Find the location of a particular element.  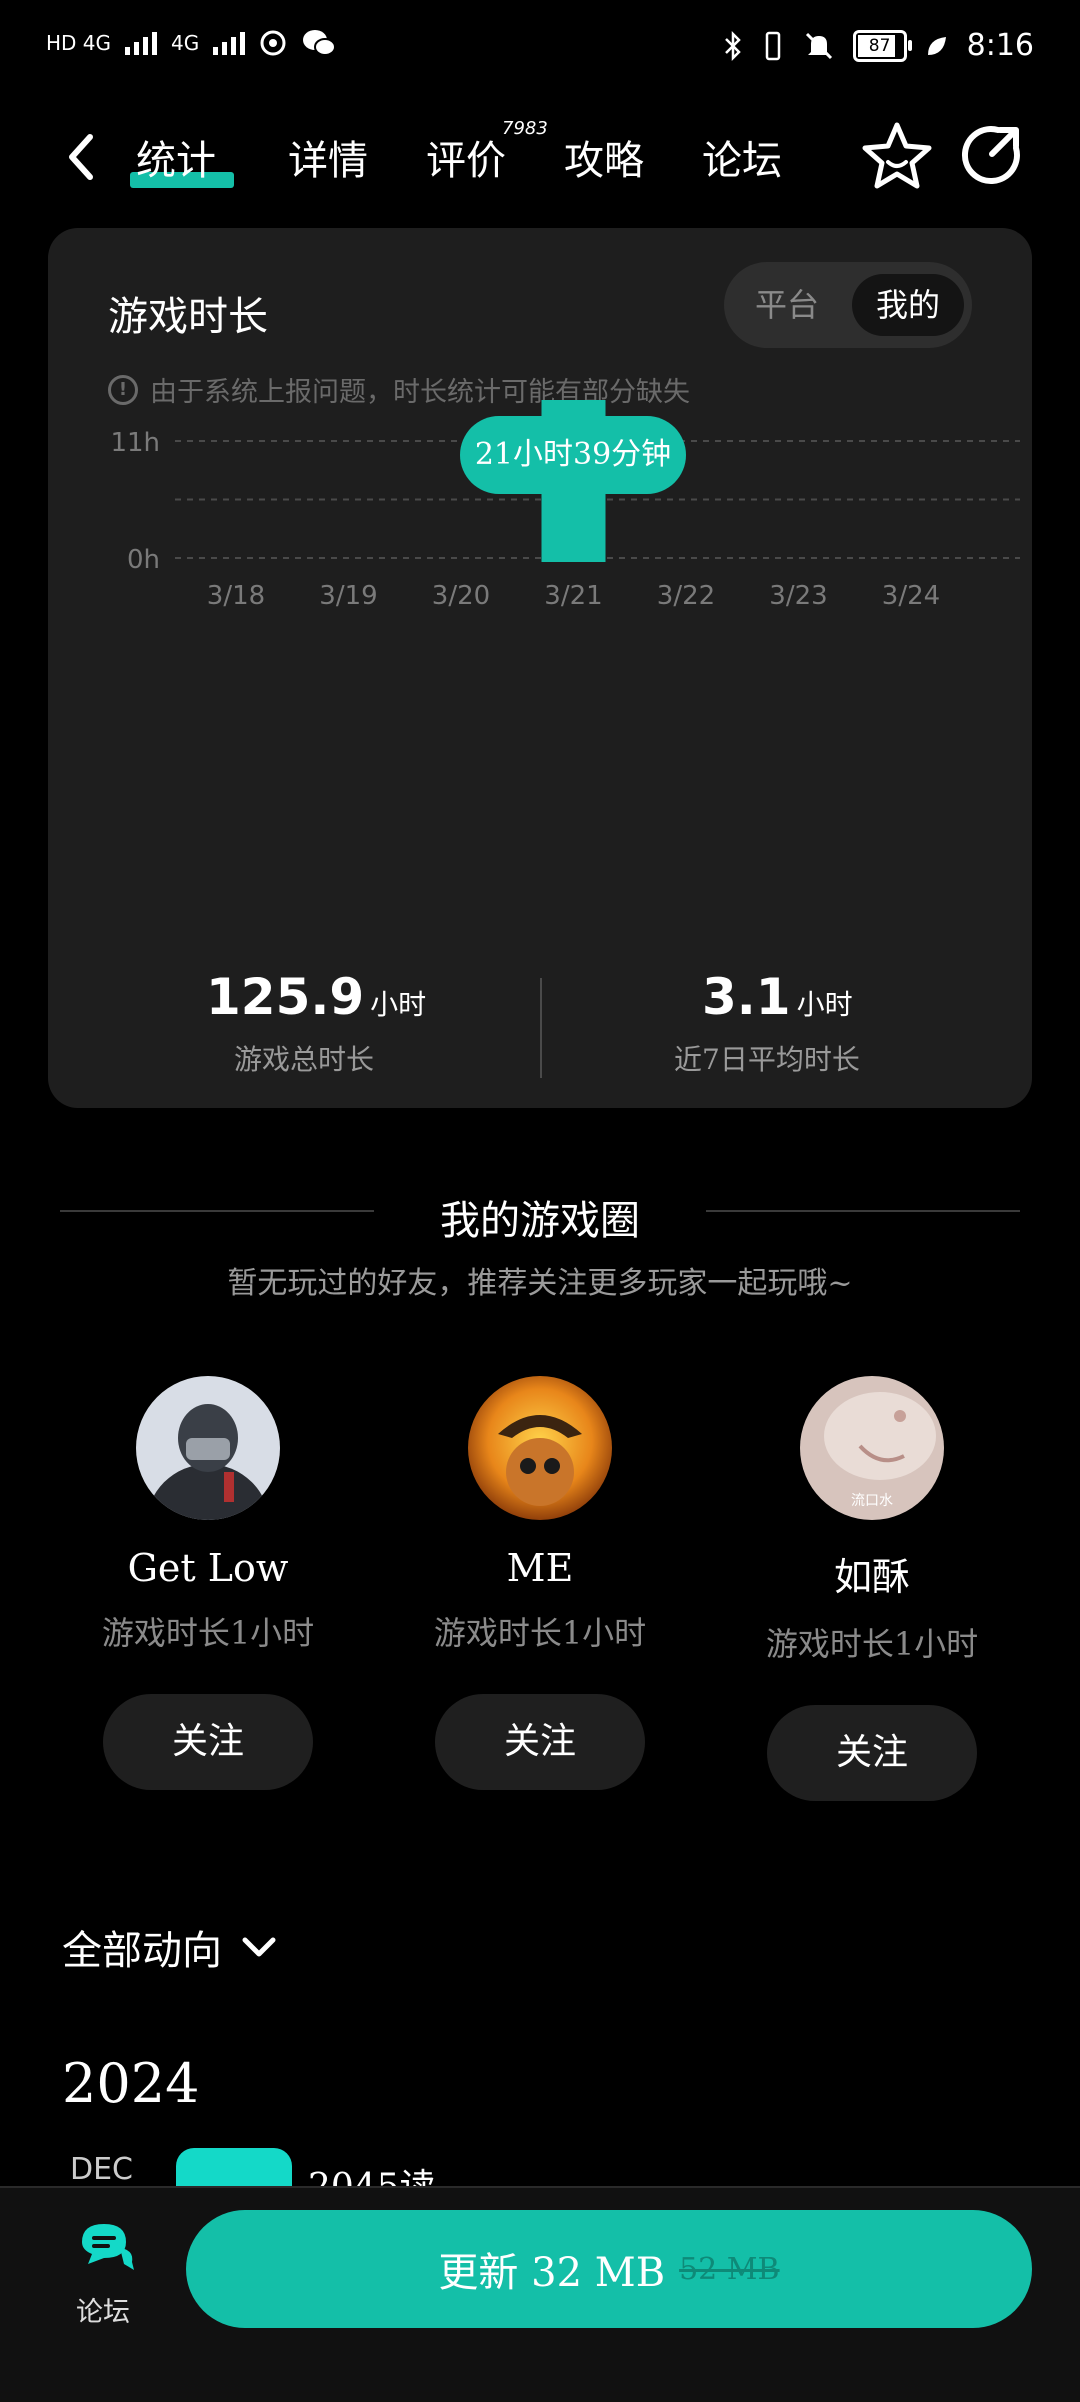

x-tick-label: 3/22 is located at coordinates (686, 596).